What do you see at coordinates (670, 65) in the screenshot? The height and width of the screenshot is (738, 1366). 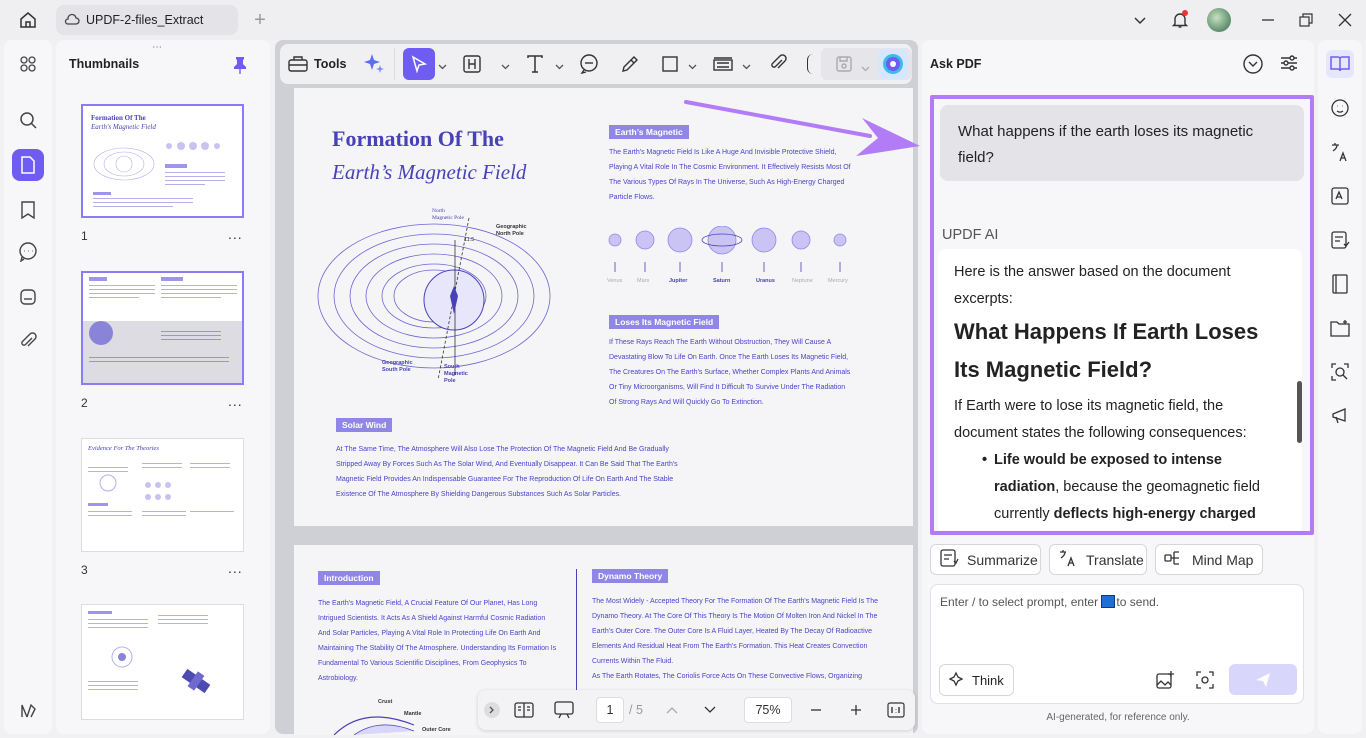 I see `shape-tool-icon` at bounding box center [670, 65].